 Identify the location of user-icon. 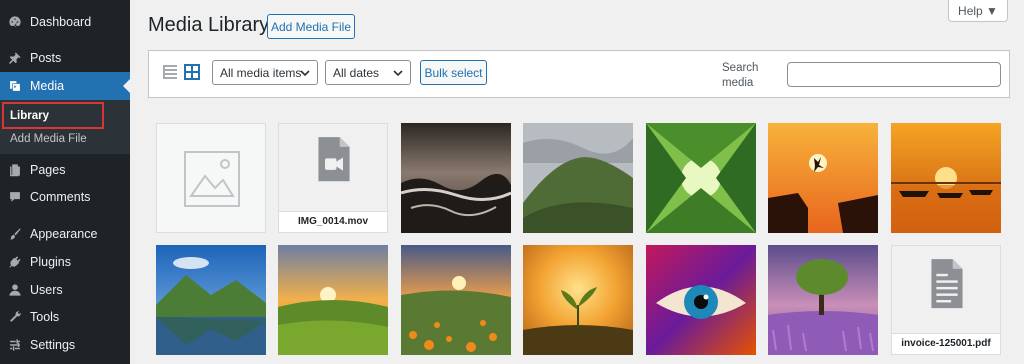
(15, 290).